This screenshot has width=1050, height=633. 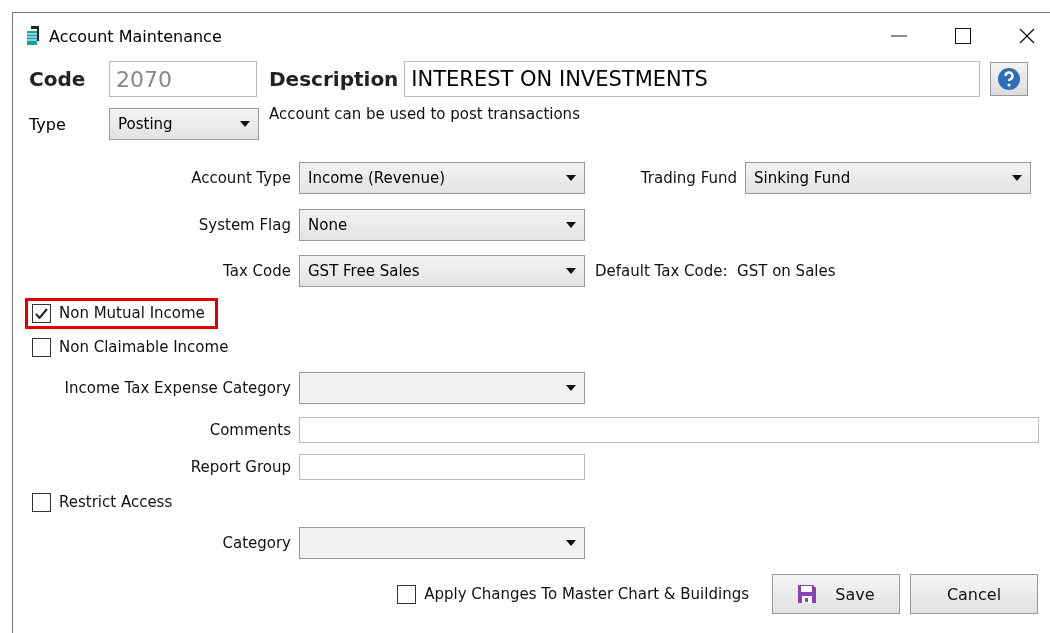 I want to click on system-flag-dropdown: None, so click(x=442, y=225).